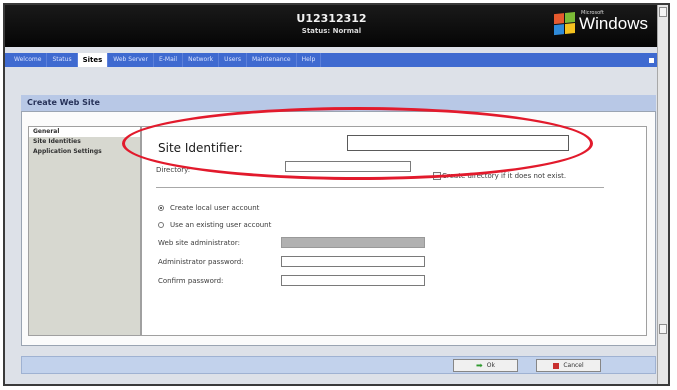  I want to click on use-existing-user-radio, so click(161, 225).